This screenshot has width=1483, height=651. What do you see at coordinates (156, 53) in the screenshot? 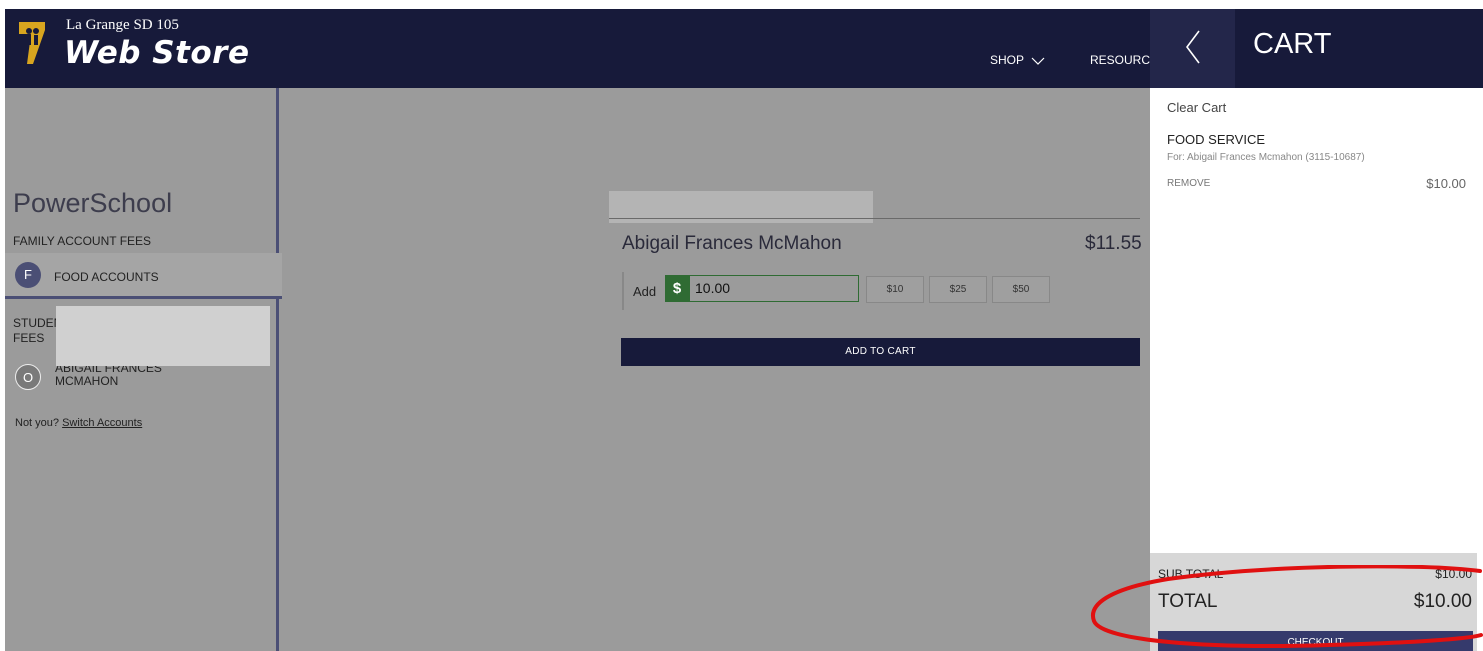
I see `brand-store-name: Web Store` at bounding box center [156, 53].